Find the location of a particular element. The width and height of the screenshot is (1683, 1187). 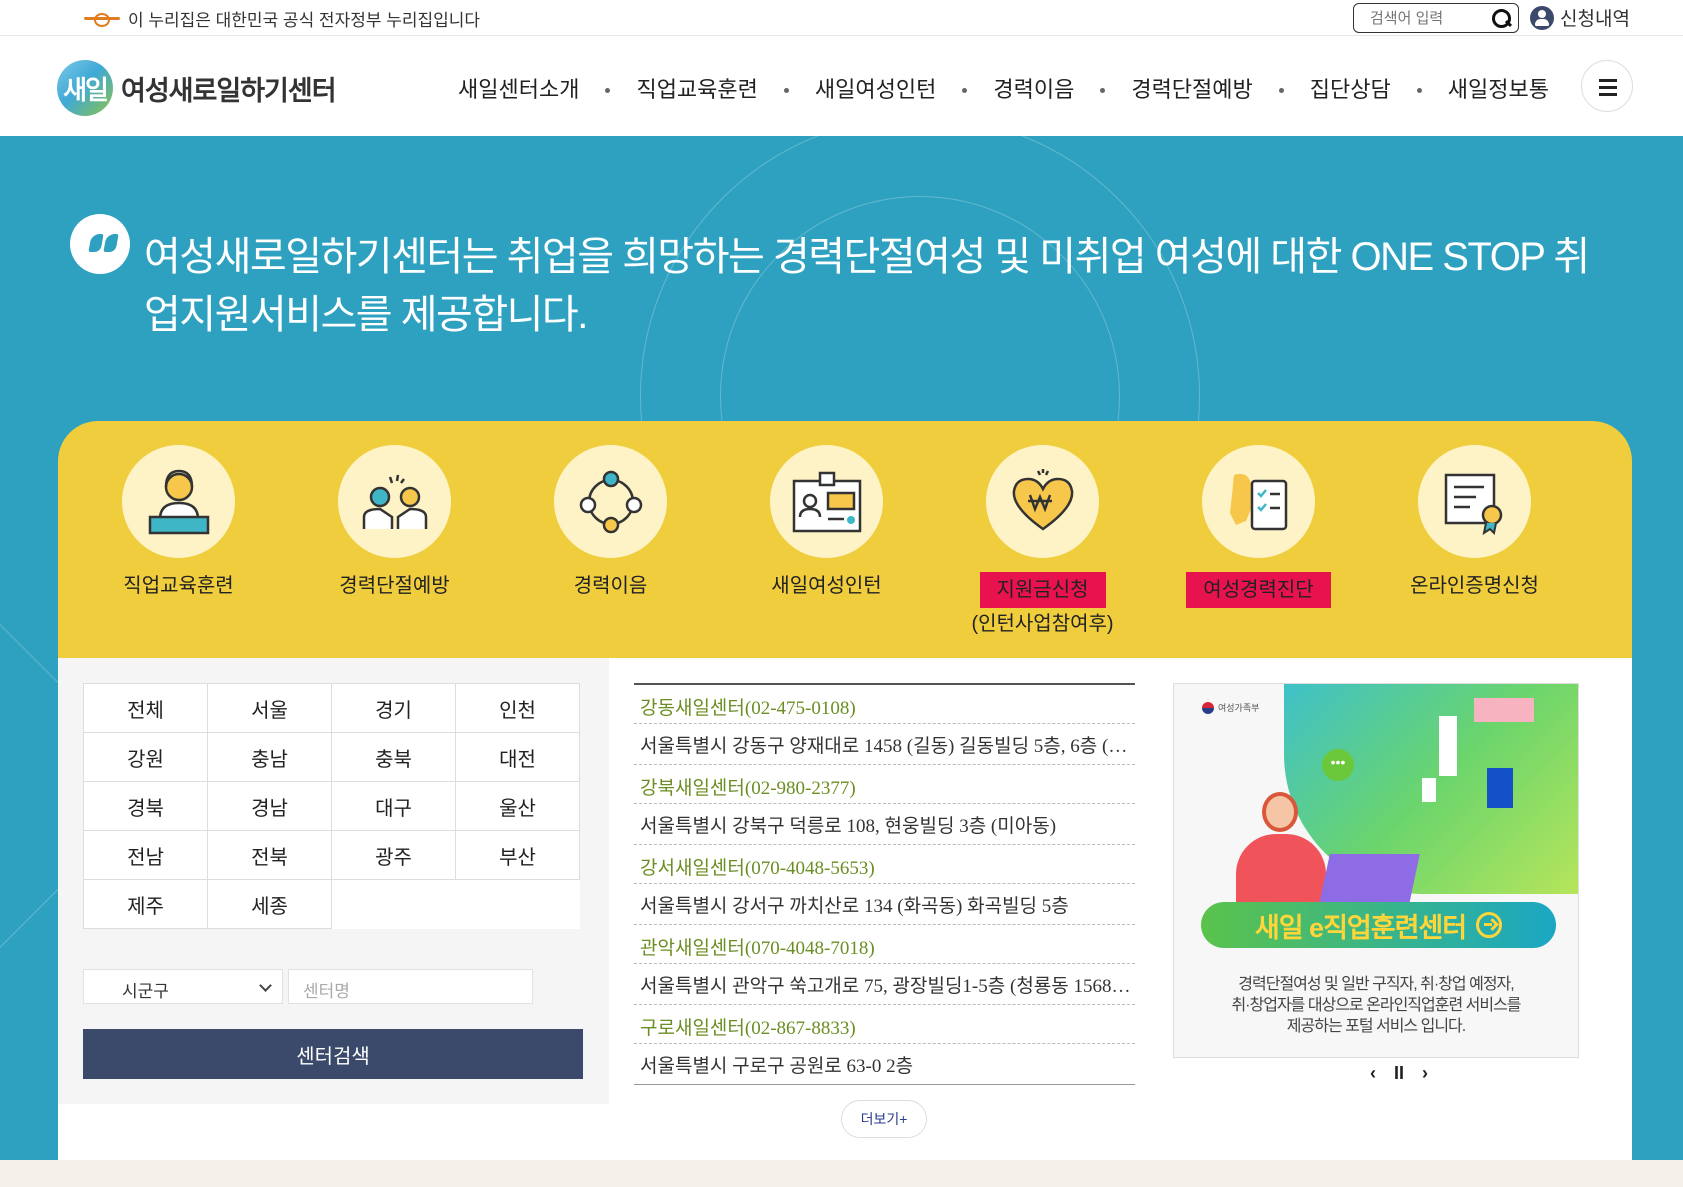

center-name-link: 구로새일센터(02-867-8833) is located at coordinates (884, 1024).